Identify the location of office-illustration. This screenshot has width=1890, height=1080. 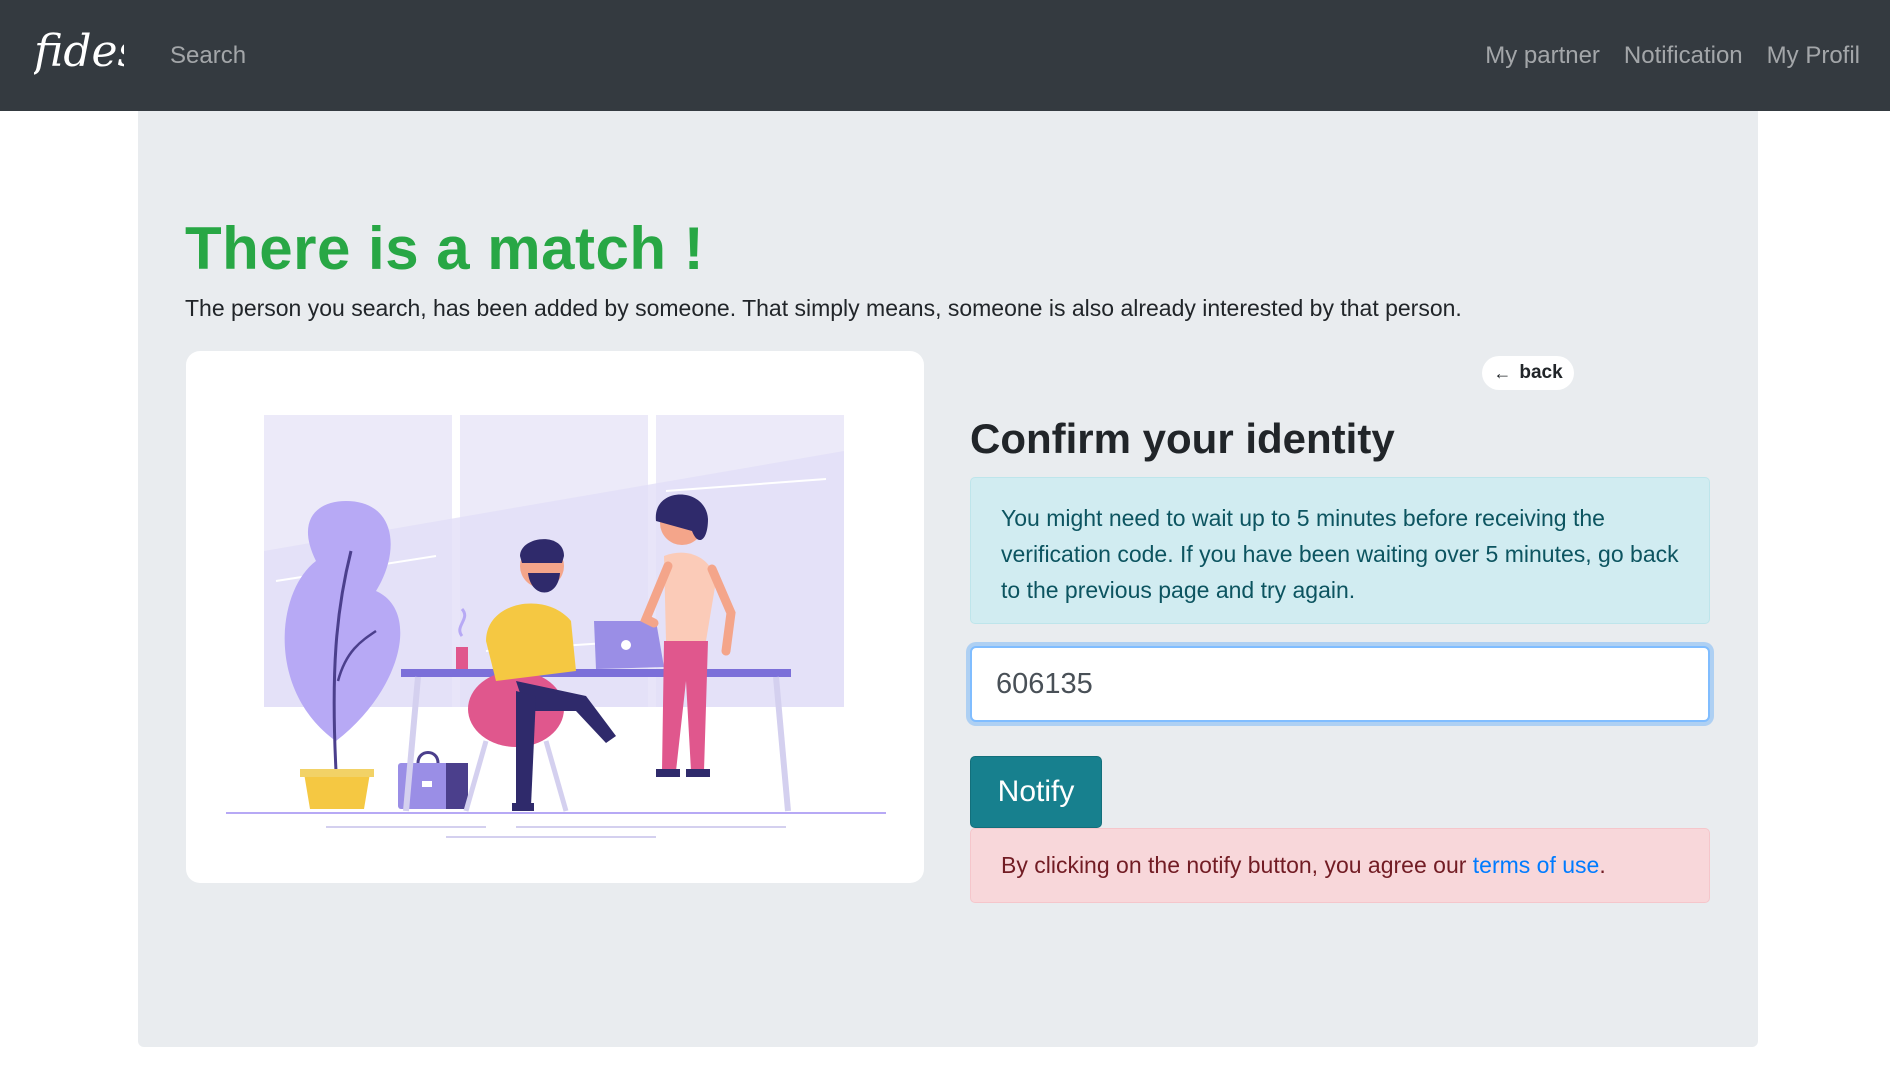
(556, 626).